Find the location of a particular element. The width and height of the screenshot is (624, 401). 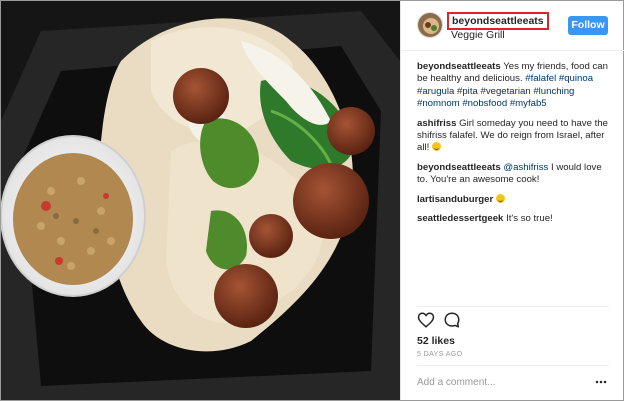

avatar-image is located at coordinates (430, 25).